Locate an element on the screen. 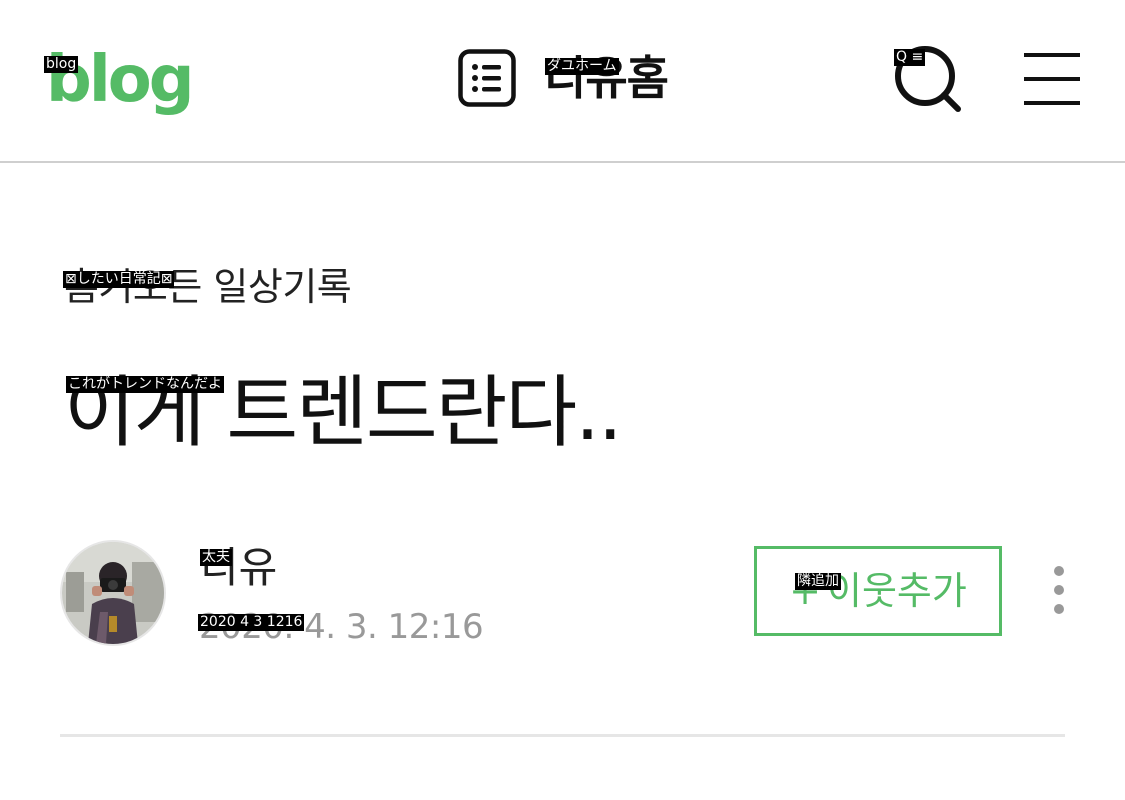 Image resolution: width=1125 pixels, height=800 pixels. add-neighbor-label: 이웃추가 is located at coordinates (897, 591).